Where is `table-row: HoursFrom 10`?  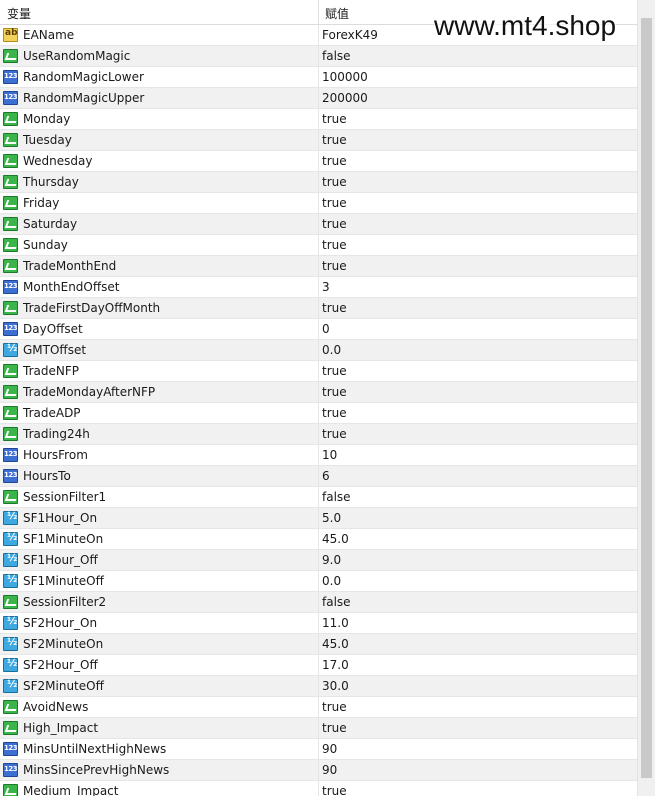
table-row: HoursFrom 10 is located at coordinates (318, 455).